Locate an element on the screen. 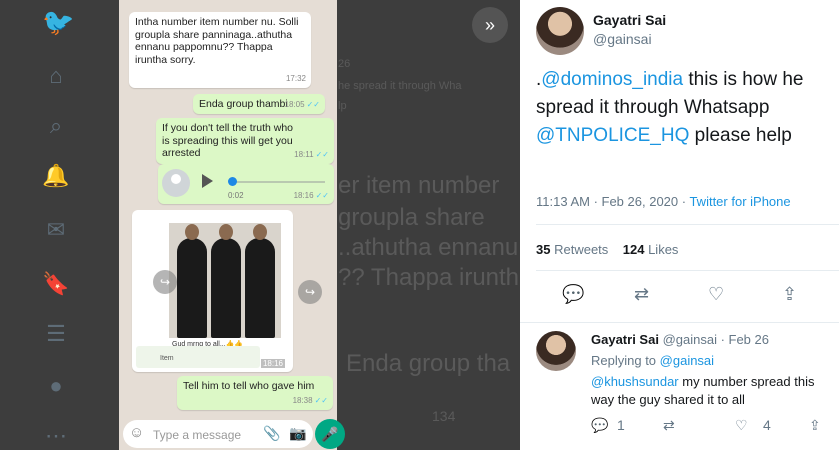  reply-handle-date: @gainsai · Feb 26 is located at coordinates (715, 339).